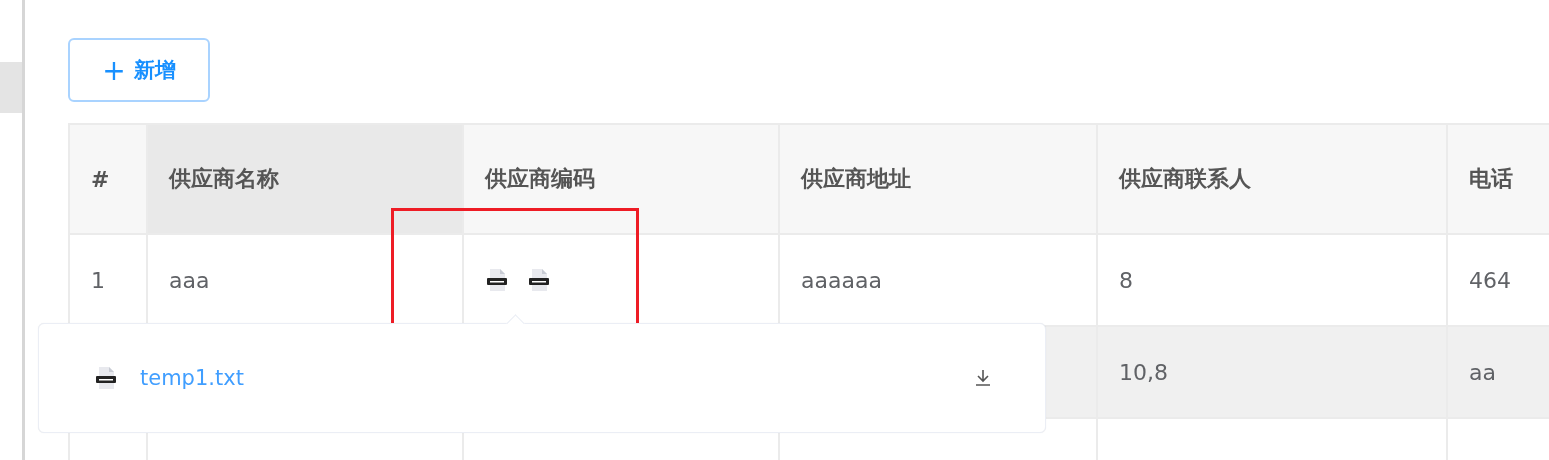 This screenshot has width=1549, height=460. Describe the element at coordinates (1273, 180) in the screenshot. I see `column-header: 供应商联系人` at that location.